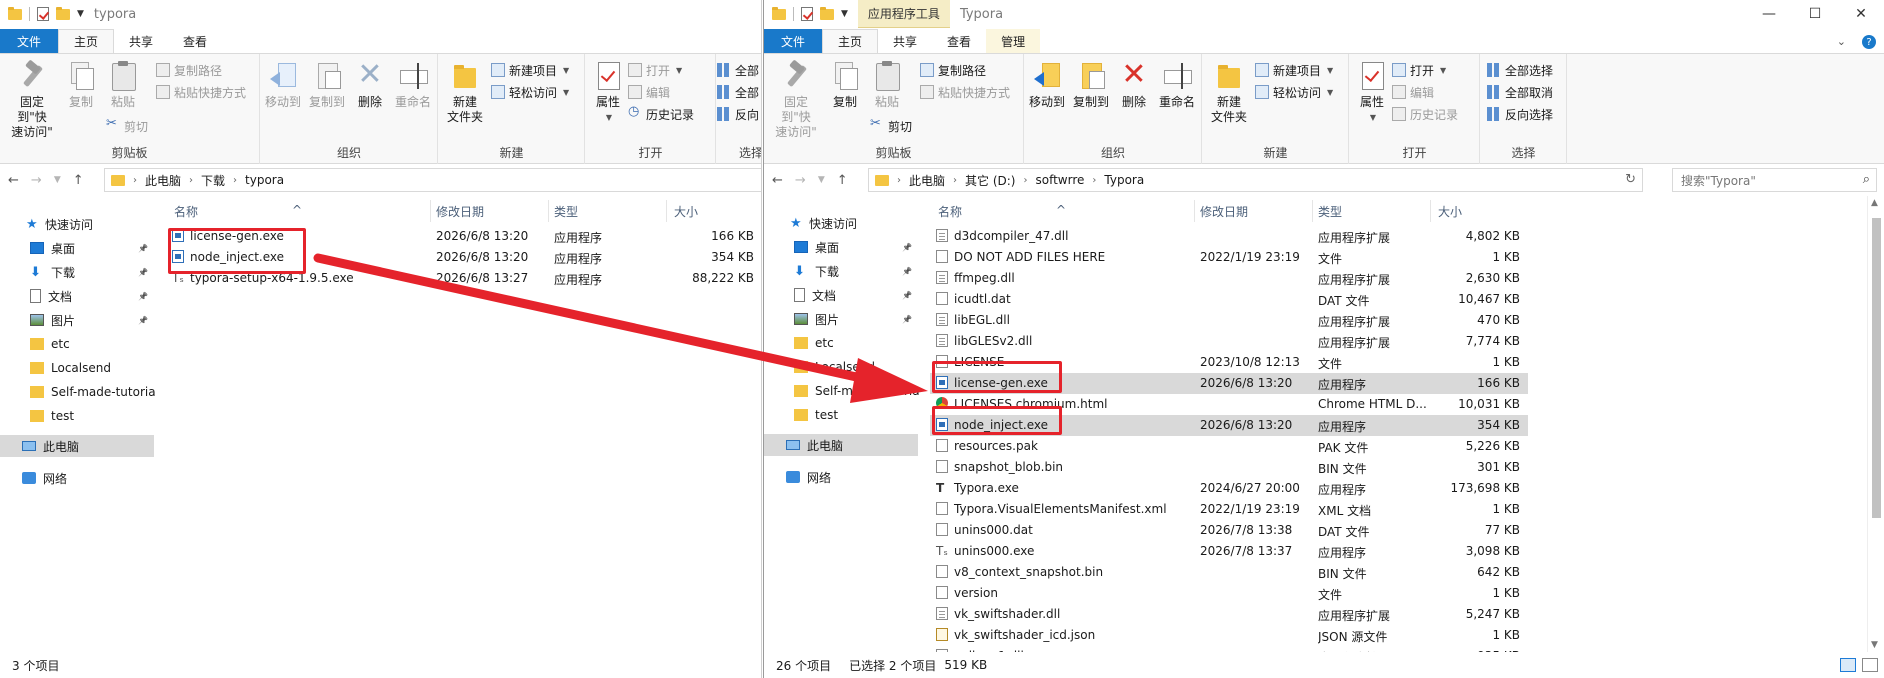 The height and width of the screenshot is (678, 1884). What do you see at coordinates (77, 446) in the screenshot?
I see `sidebar-item: 此电脑` at bounding box center [77, 446].